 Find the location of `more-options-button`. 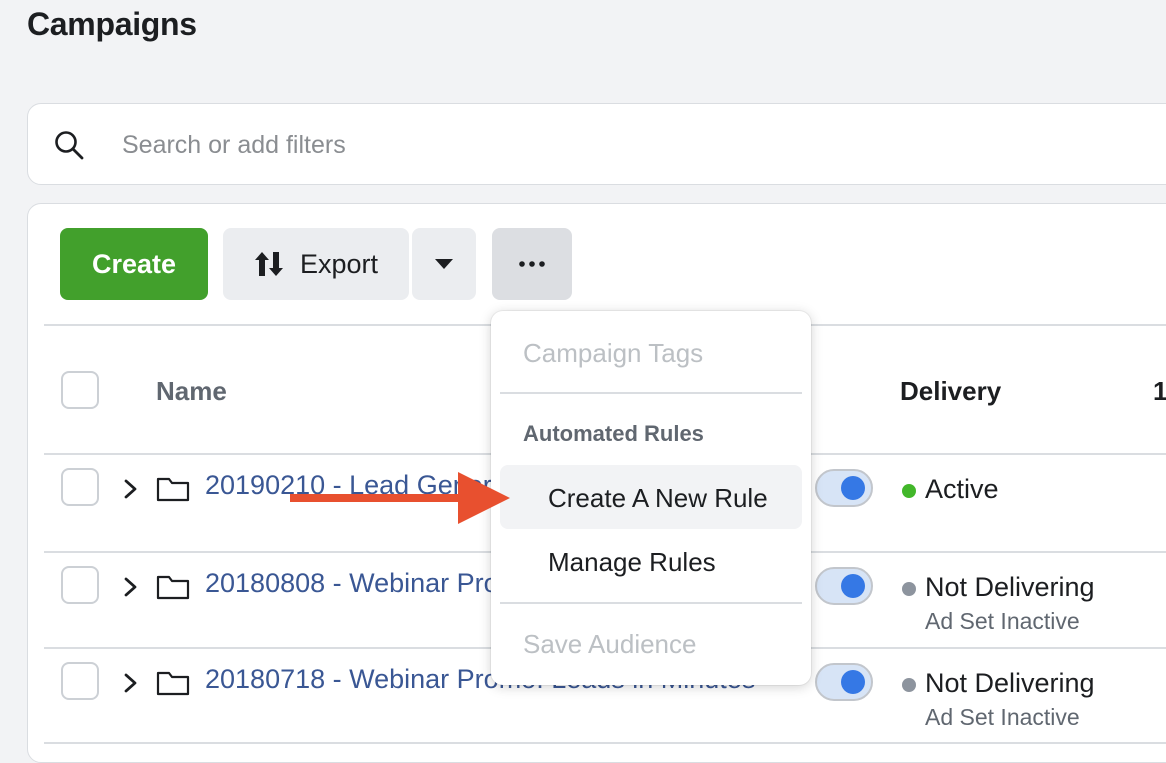

more-options-button is located at coordinates (532, 264).